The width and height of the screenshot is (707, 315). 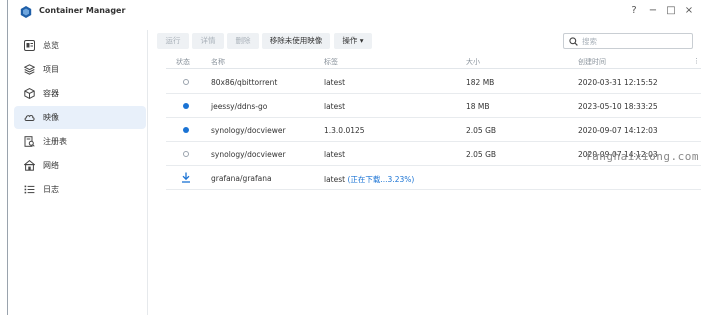 What do you see at coordinates (80, 189) in the screenshot?
I see `sidebar-item-log: 日志` at bounding box center [80, 189].